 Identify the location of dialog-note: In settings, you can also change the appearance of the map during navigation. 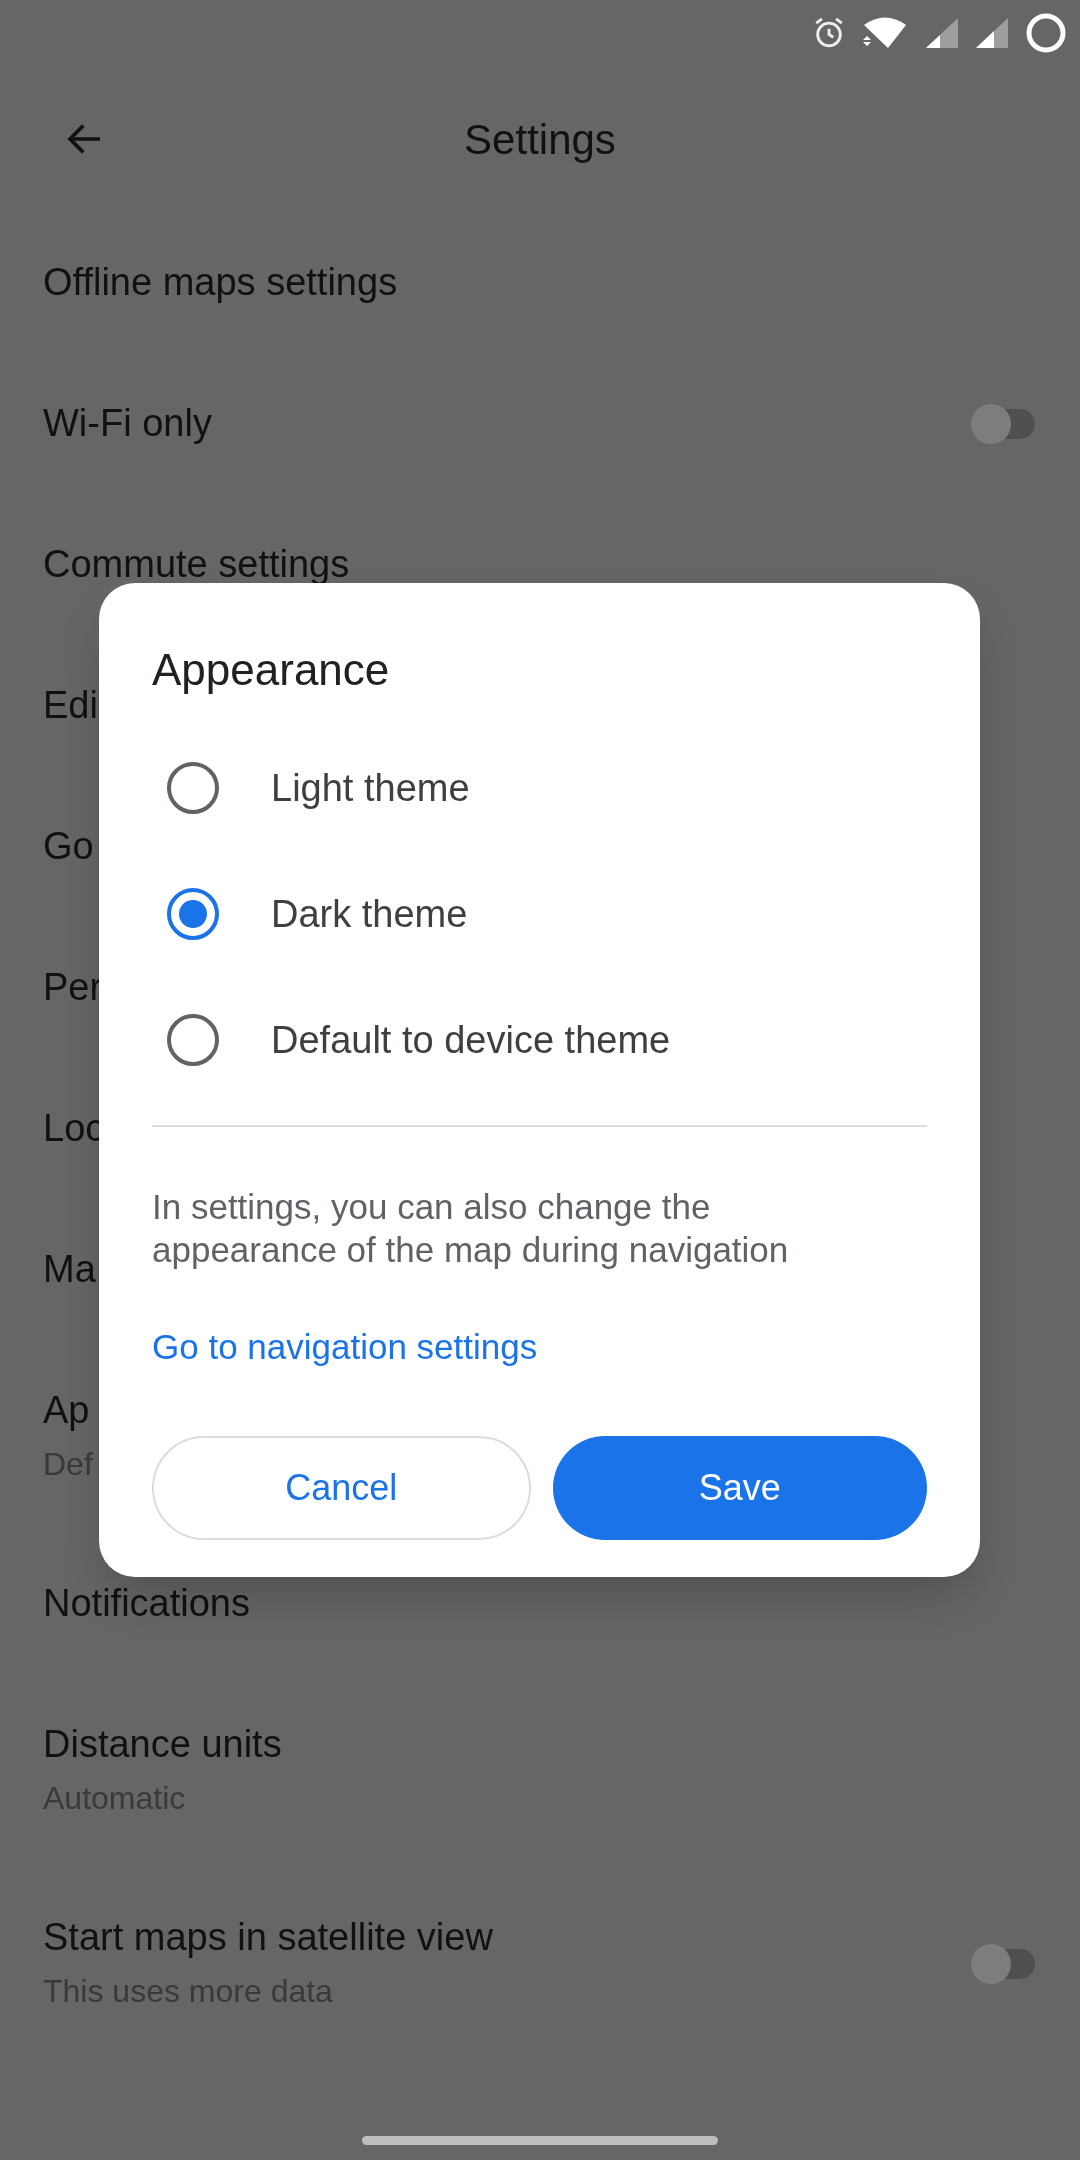
(471, 1228).